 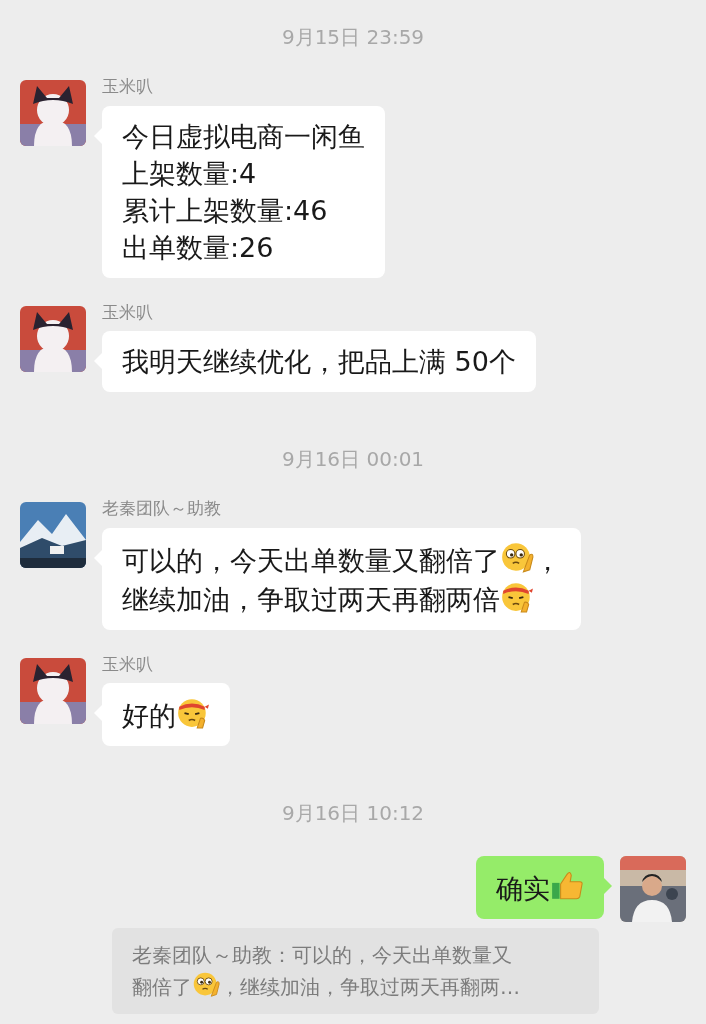 What do you see at coordinates (243, 136) in the screenshot?
I see `message-text: 今日虚拟电商一闲鱼` at bounding box center [243, 136].